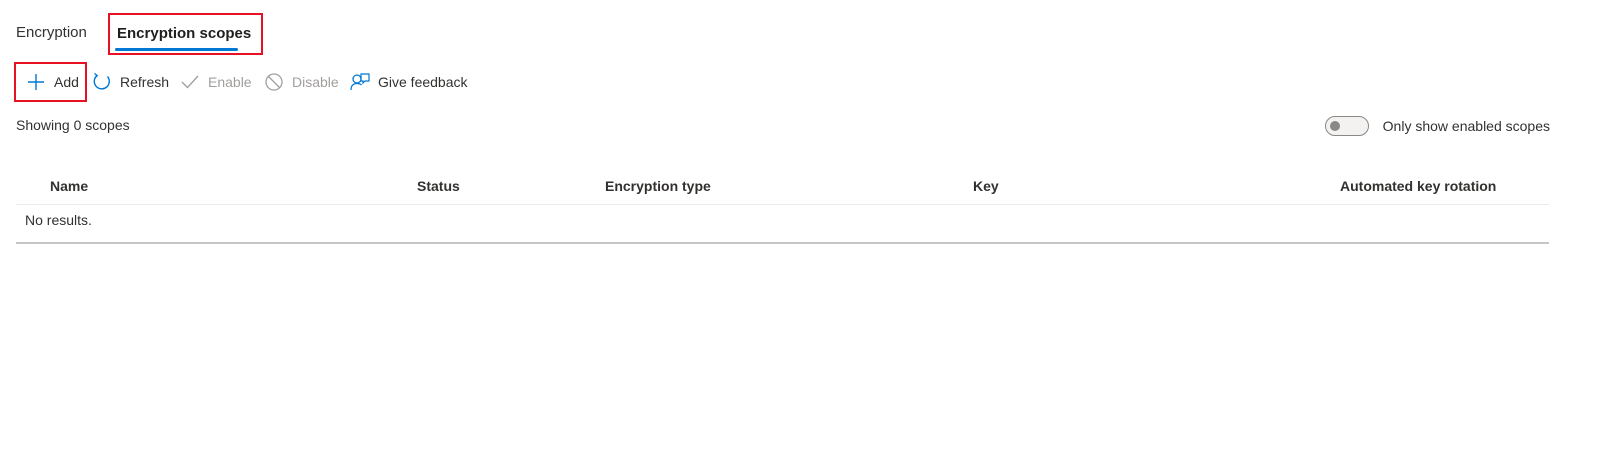 The image size is (1617, 457). Describe the element at coordinates (782, 224) in the screenshot. I see `empty-state-row: No results.` at that location.